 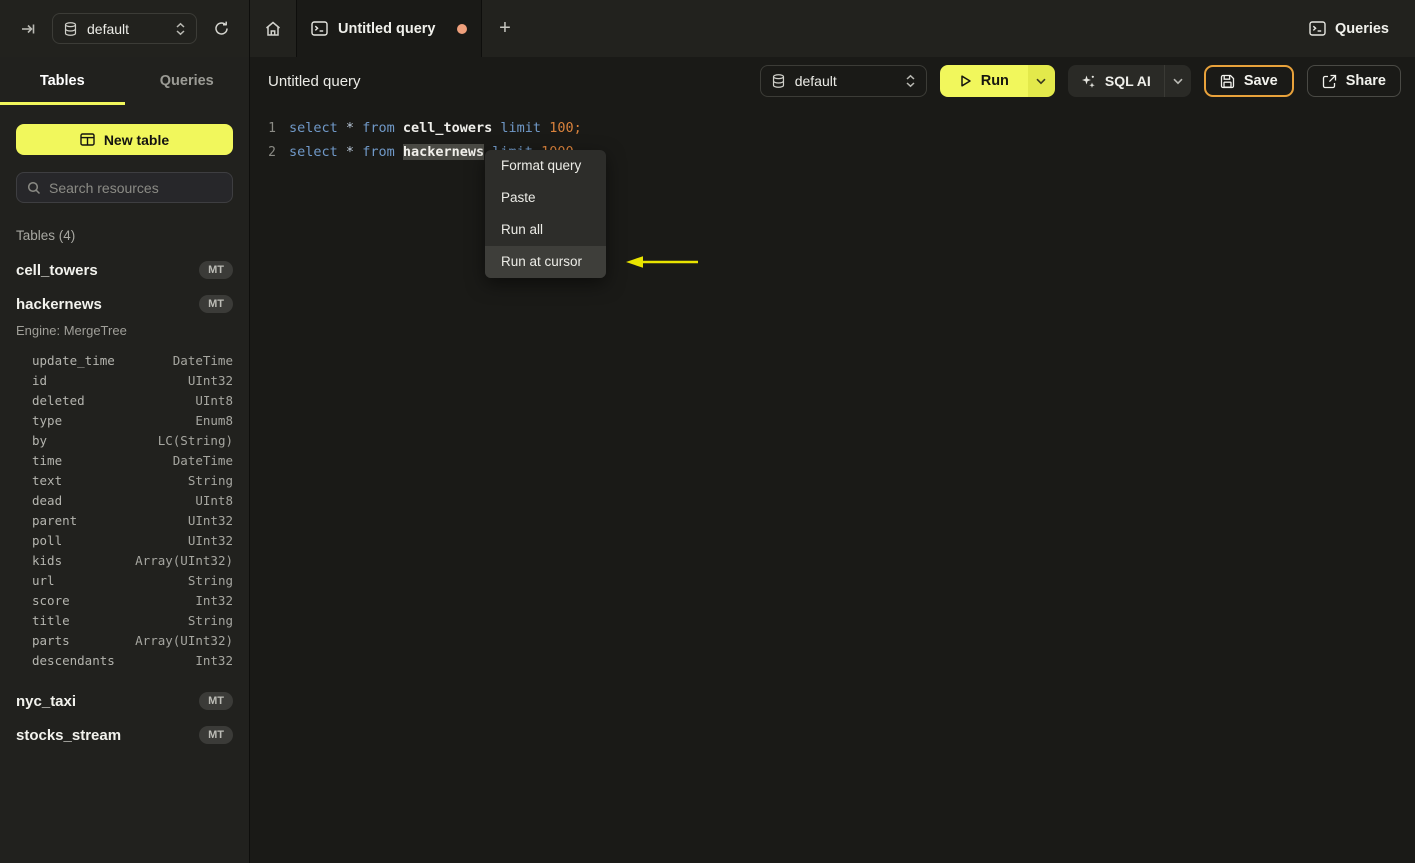 I want to click on line-number: 1, so click(x=272, y=128).